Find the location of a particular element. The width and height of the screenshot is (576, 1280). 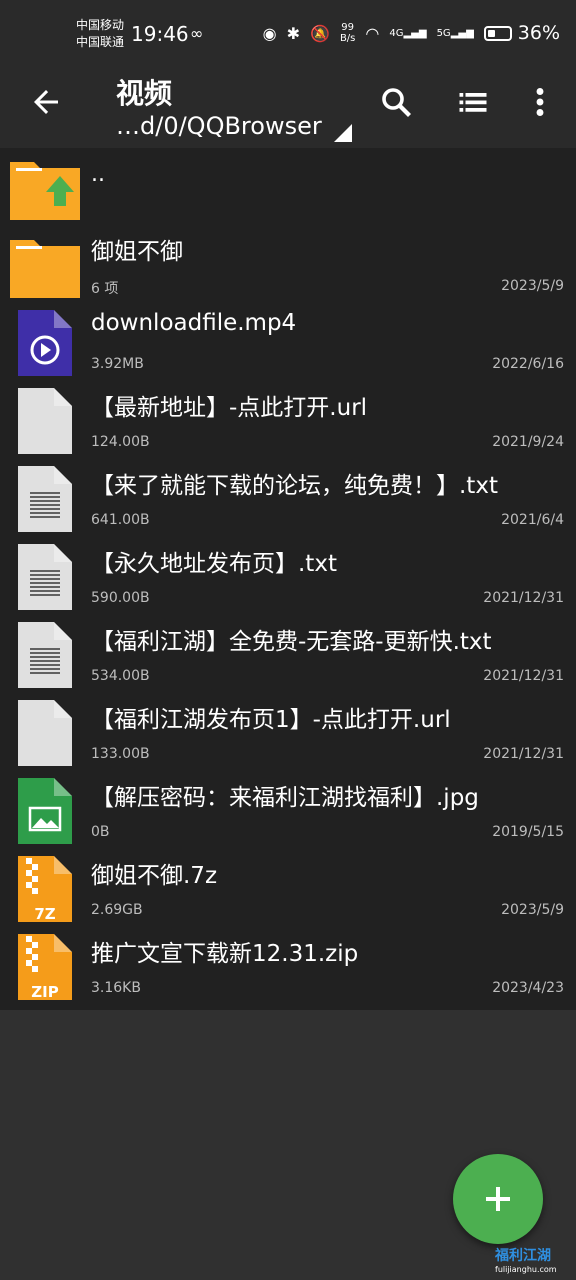

status-time: 19:46 is located at coordinates (160, 34).